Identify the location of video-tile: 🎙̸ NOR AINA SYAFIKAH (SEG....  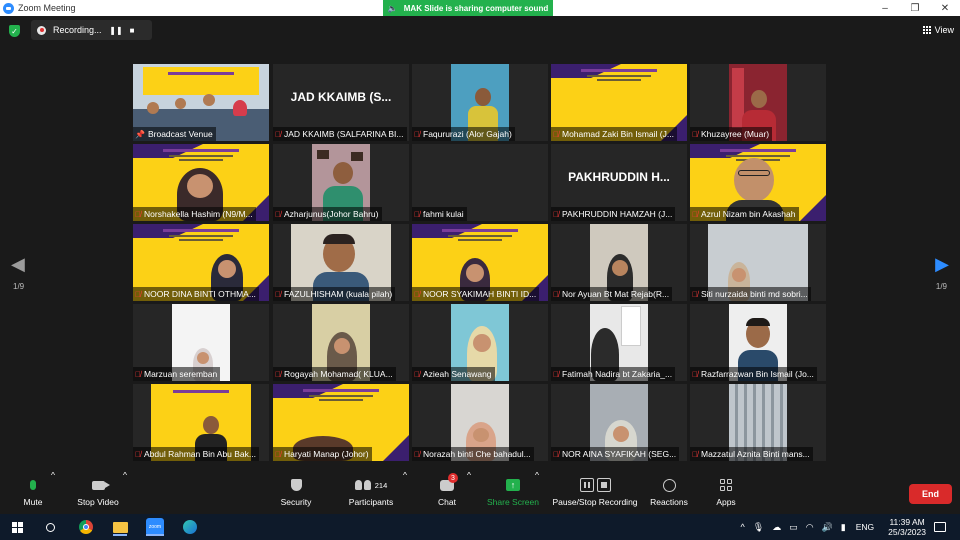
(619, 422).